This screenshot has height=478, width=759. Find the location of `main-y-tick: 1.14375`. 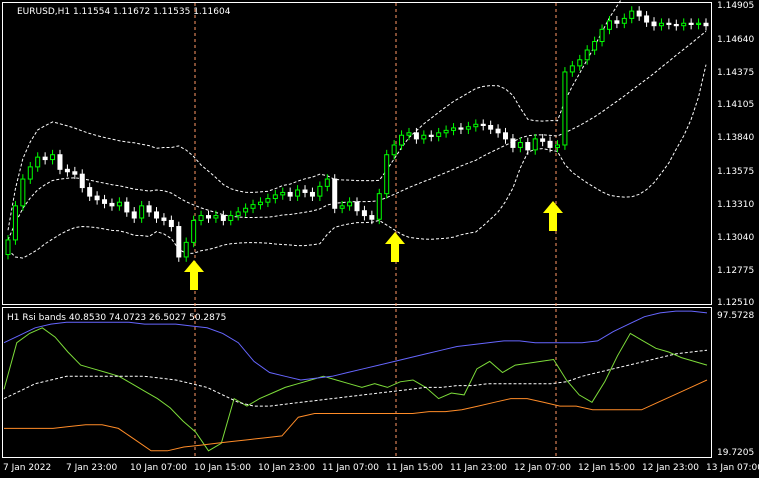

main-y-tick: 1.14375 is located at coordinates (735, 73).